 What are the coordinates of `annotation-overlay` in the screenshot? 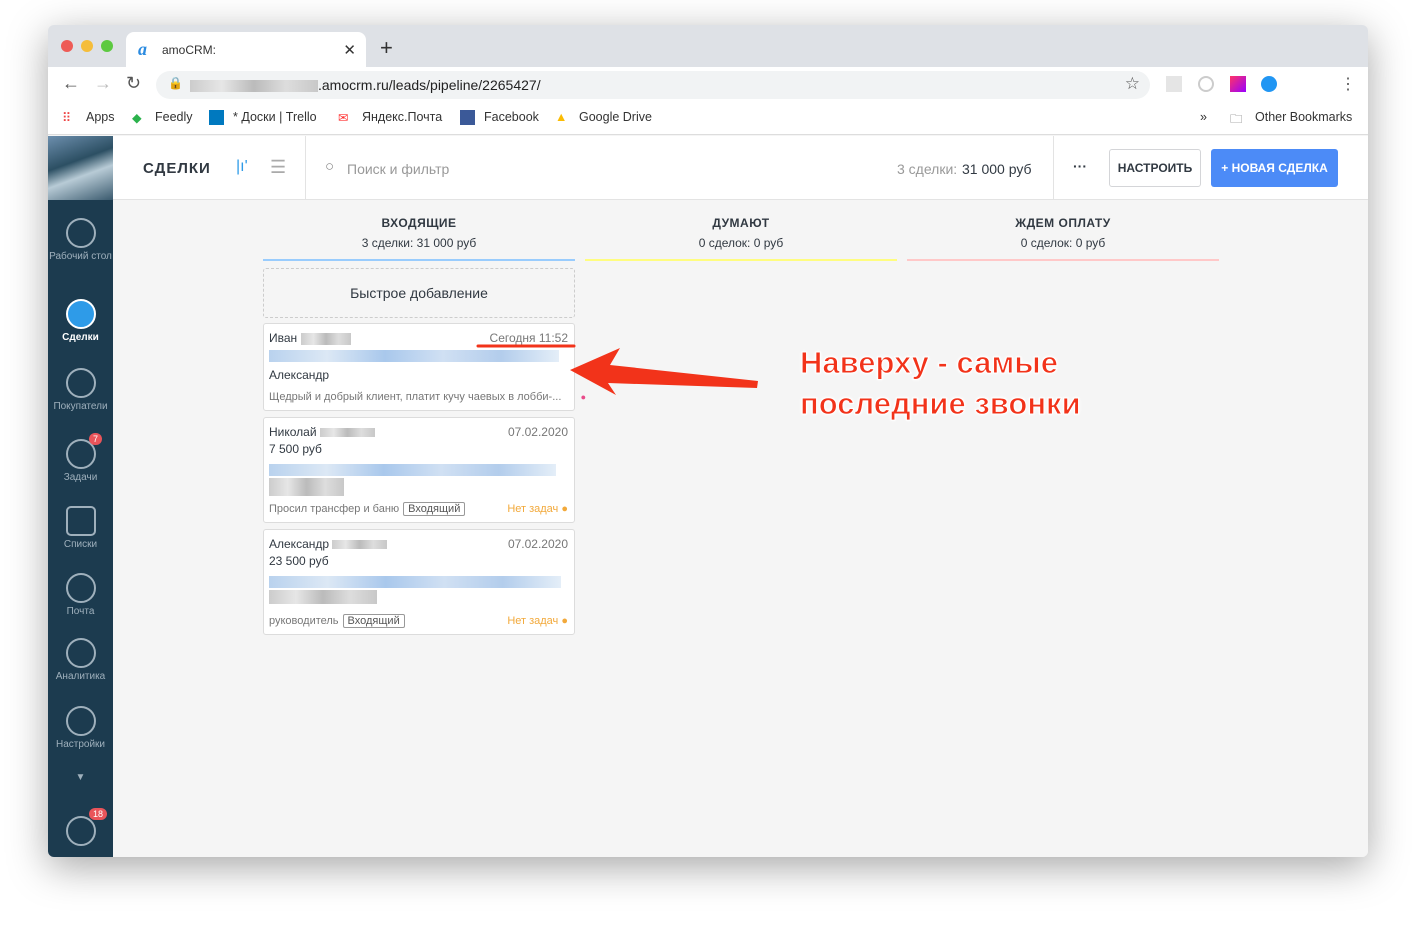 It's located at (617, 369).